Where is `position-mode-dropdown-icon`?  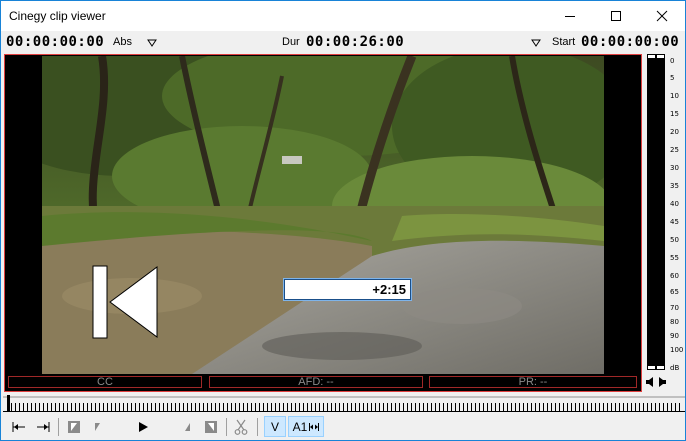
position-mode-dropdown-icon is located at coordinates (152, 43).